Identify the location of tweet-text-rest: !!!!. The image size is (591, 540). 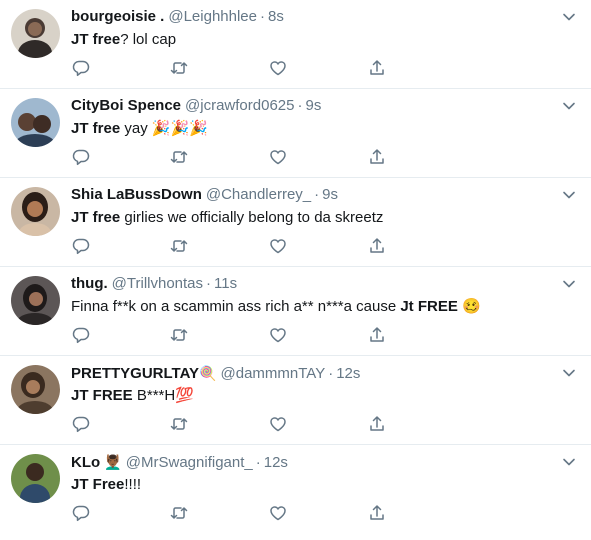
(133, 484).